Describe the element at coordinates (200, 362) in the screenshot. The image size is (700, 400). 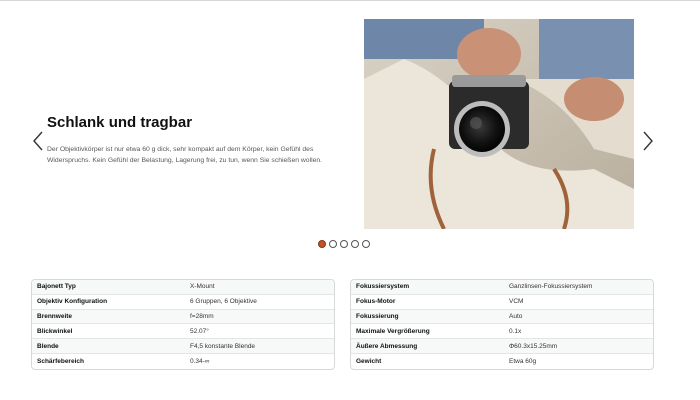
I see `spec-value: 0.34-∞` at that location.